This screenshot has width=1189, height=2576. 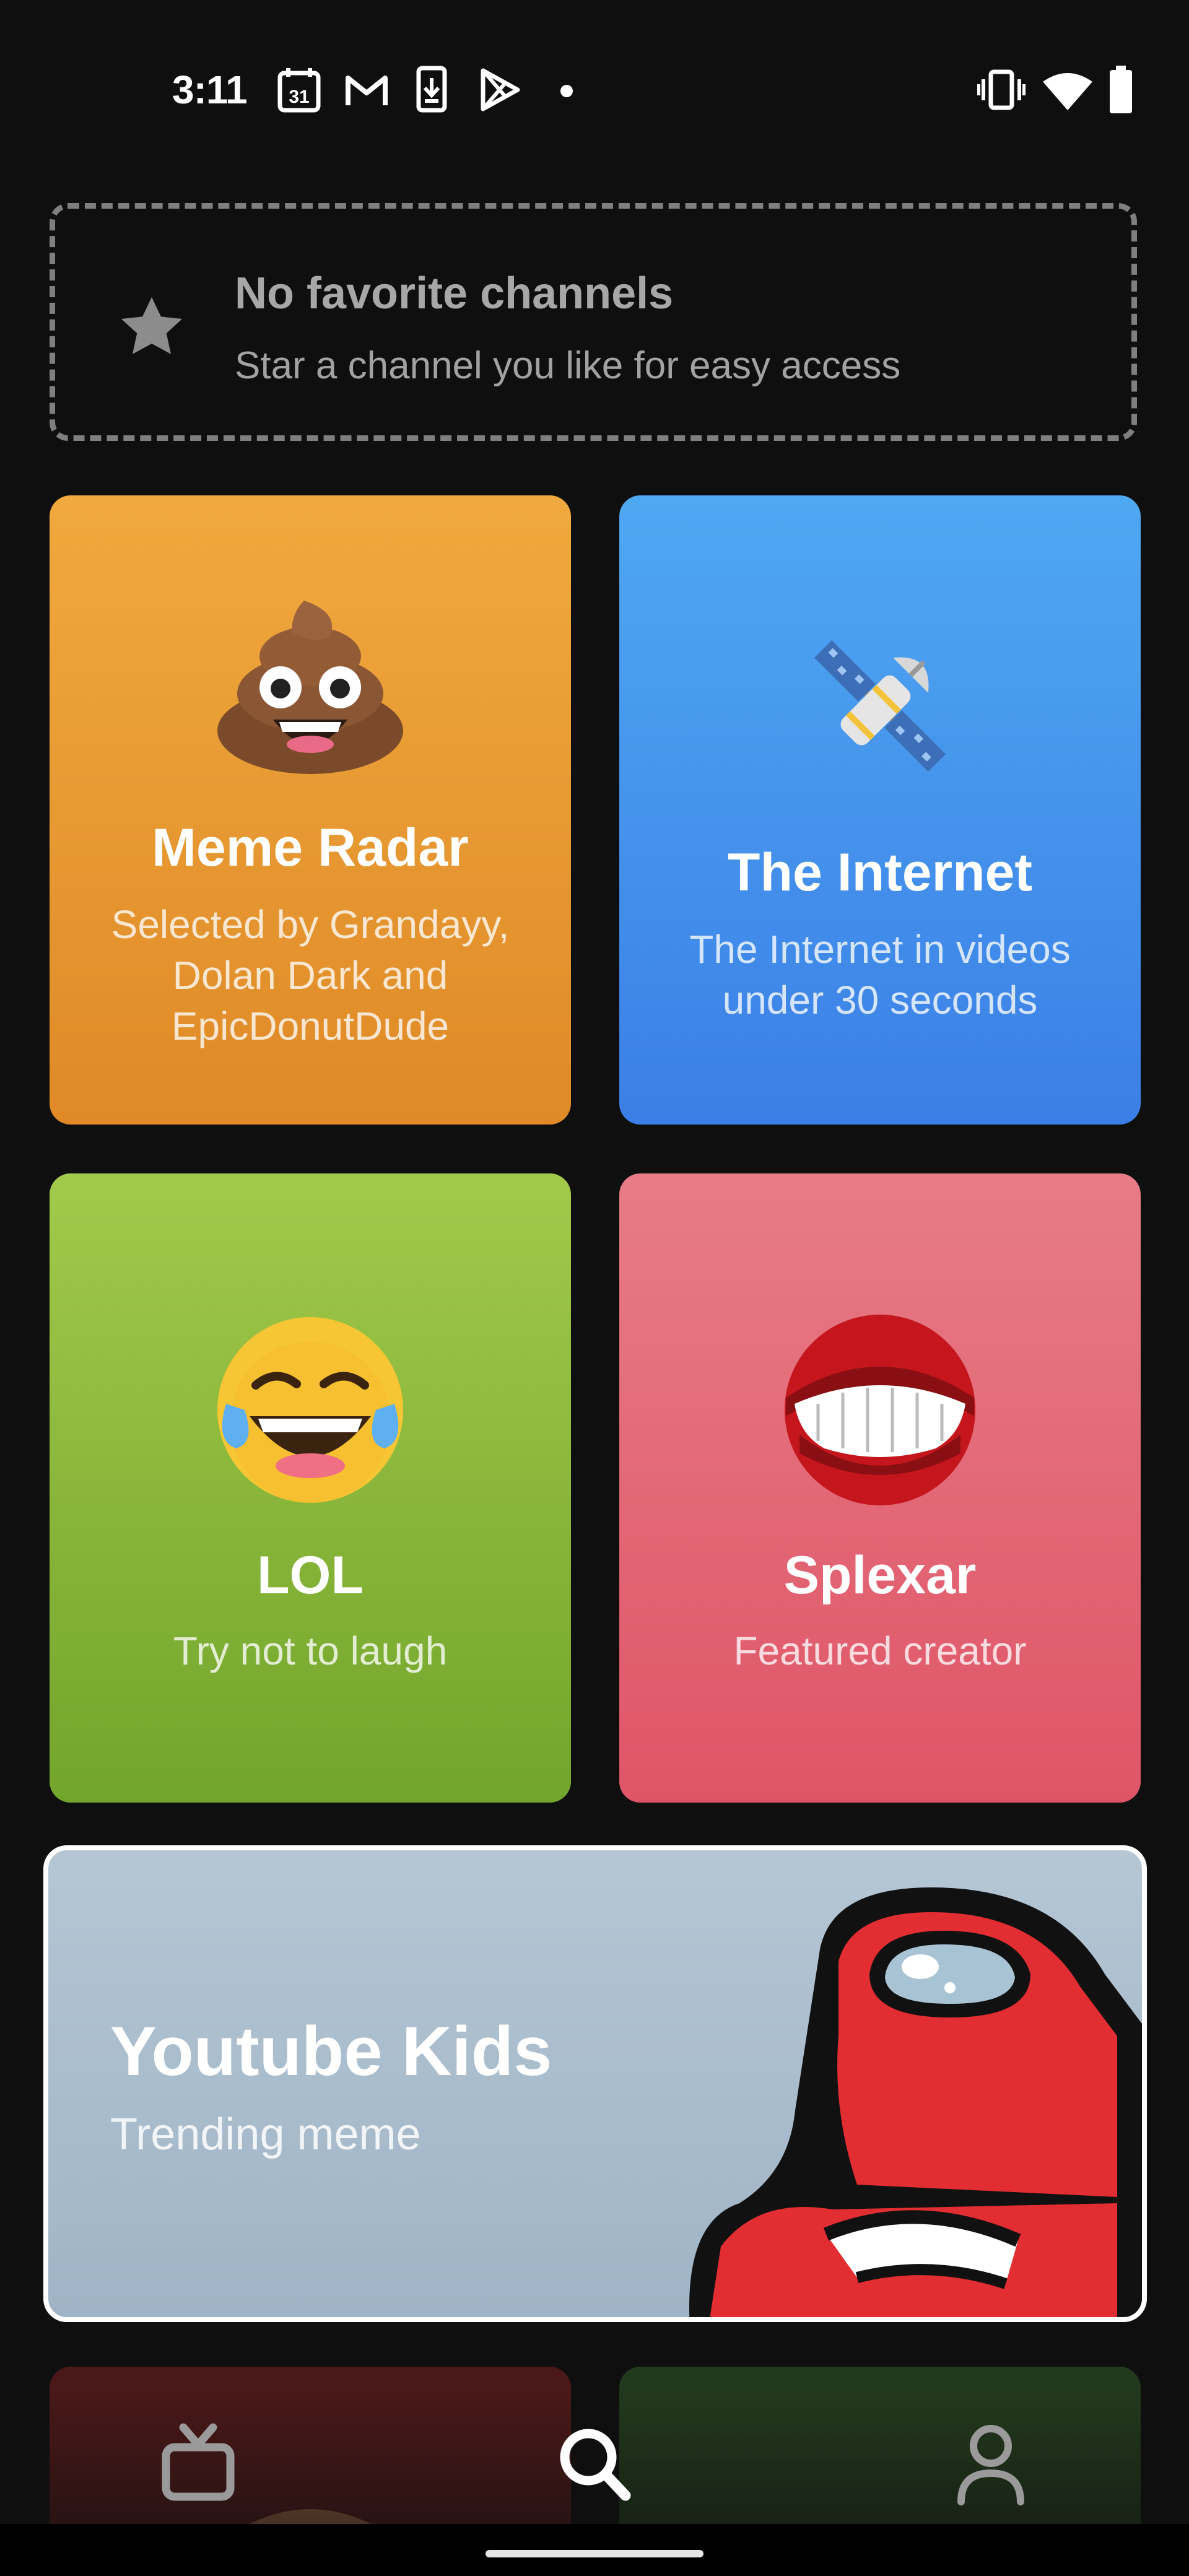 I want to click on poop-emoji-icon, so click(x=310, y=687).